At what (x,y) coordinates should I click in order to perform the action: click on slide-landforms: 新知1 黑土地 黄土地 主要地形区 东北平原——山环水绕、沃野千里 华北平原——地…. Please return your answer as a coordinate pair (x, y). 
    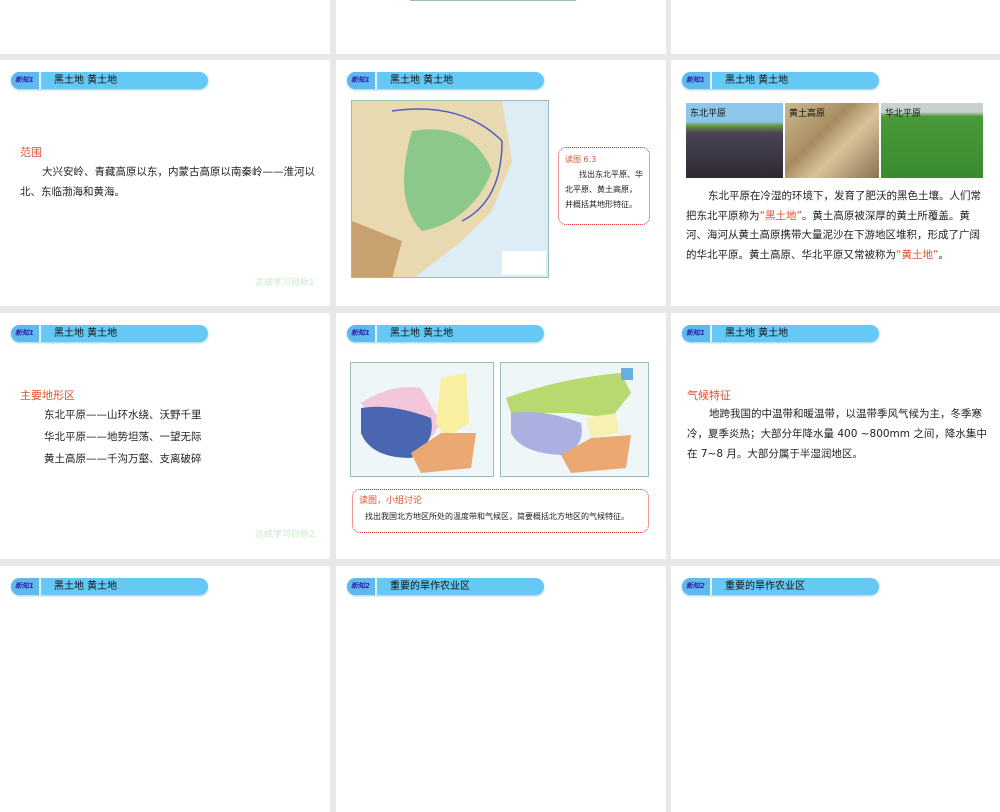
    Looking at the image, I should click on (165, 436).